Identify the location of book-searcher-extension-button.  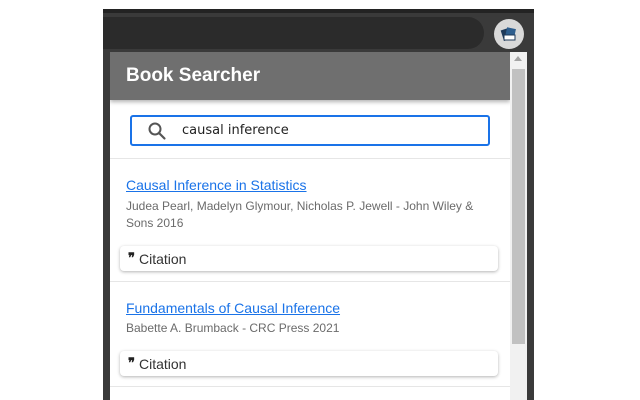
(509, 34).